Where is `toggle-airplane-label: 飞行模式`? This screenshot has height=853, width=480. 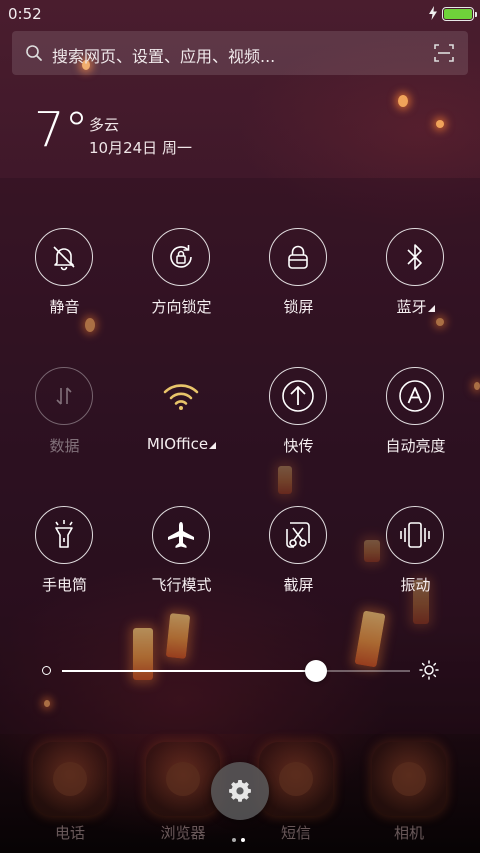 toggle-airplane-label: 飞行模式 is located at coordinates (181, 585).